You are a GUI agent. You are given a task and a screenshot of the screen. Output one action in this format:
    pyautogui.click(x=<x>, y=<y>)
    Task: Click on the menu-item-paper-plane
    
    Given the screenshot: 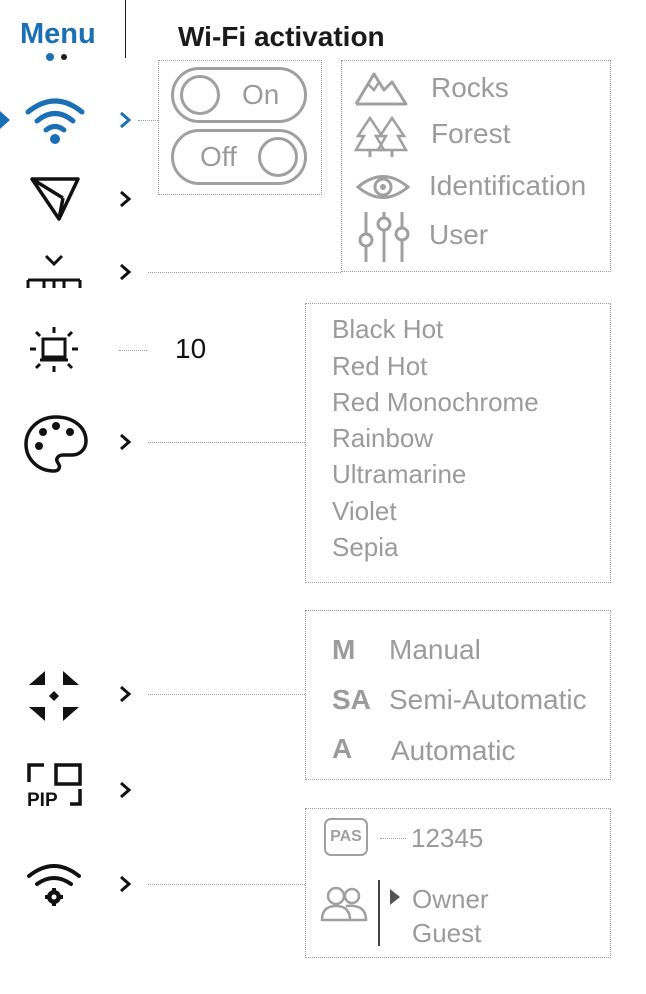 What is the action you would take?
    pyautogui.click(x=55, y=199)
    